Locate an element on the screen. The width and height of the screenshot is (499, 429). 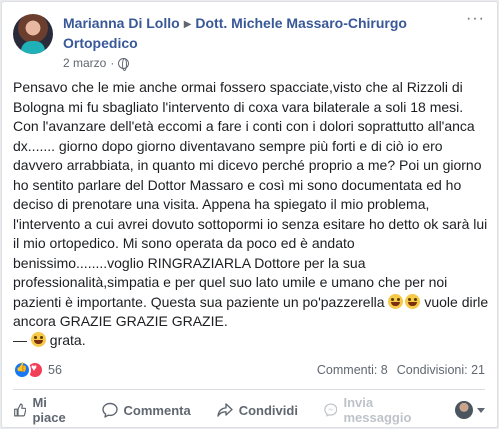
more-horizontal-icon: ··· is located at coordinates (475, 19).